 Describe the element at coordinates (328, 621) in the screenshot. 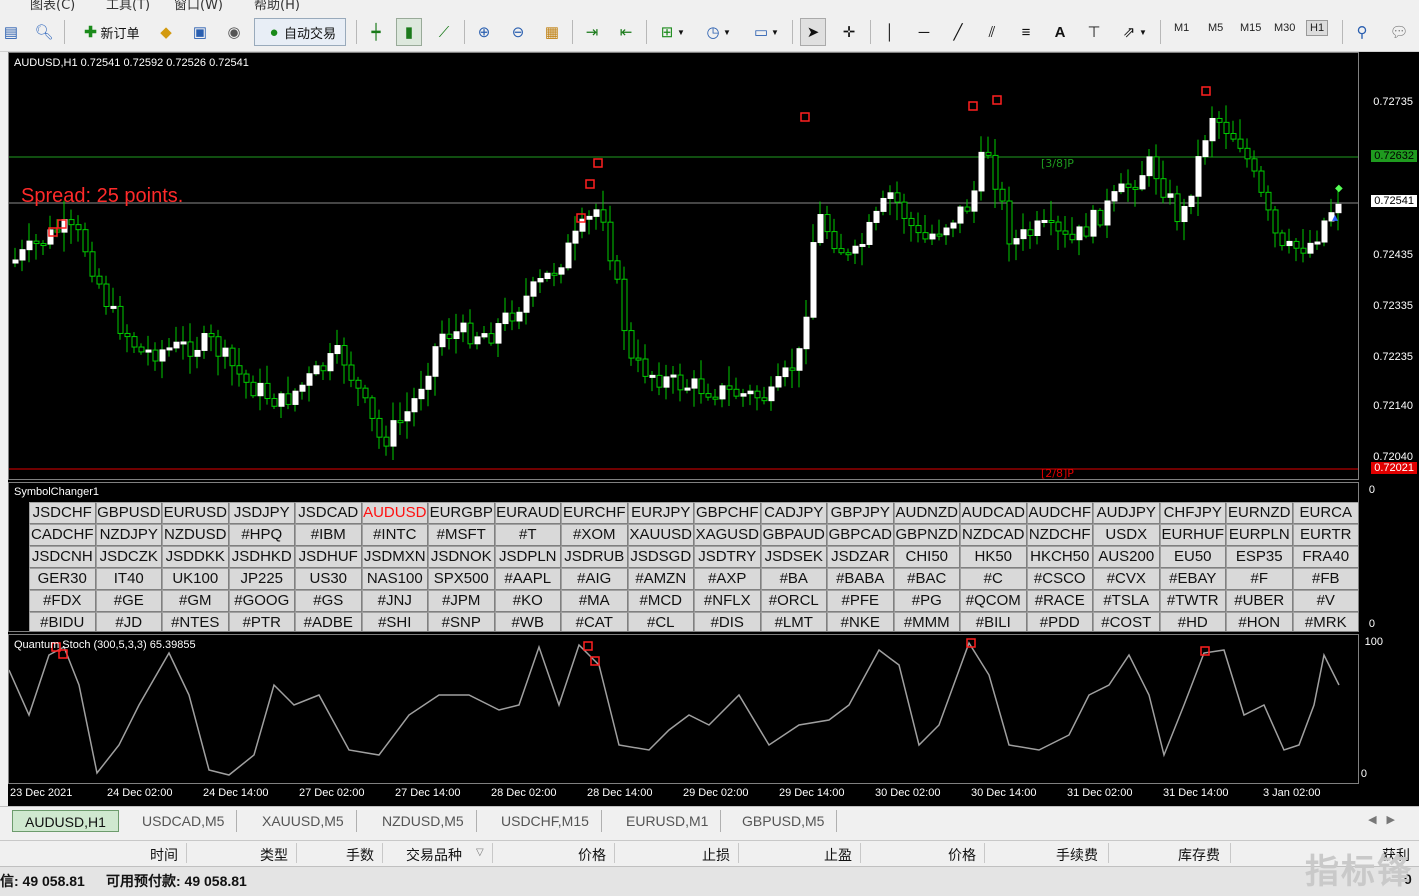

I see `symbol-button: #ADBE` at that location.